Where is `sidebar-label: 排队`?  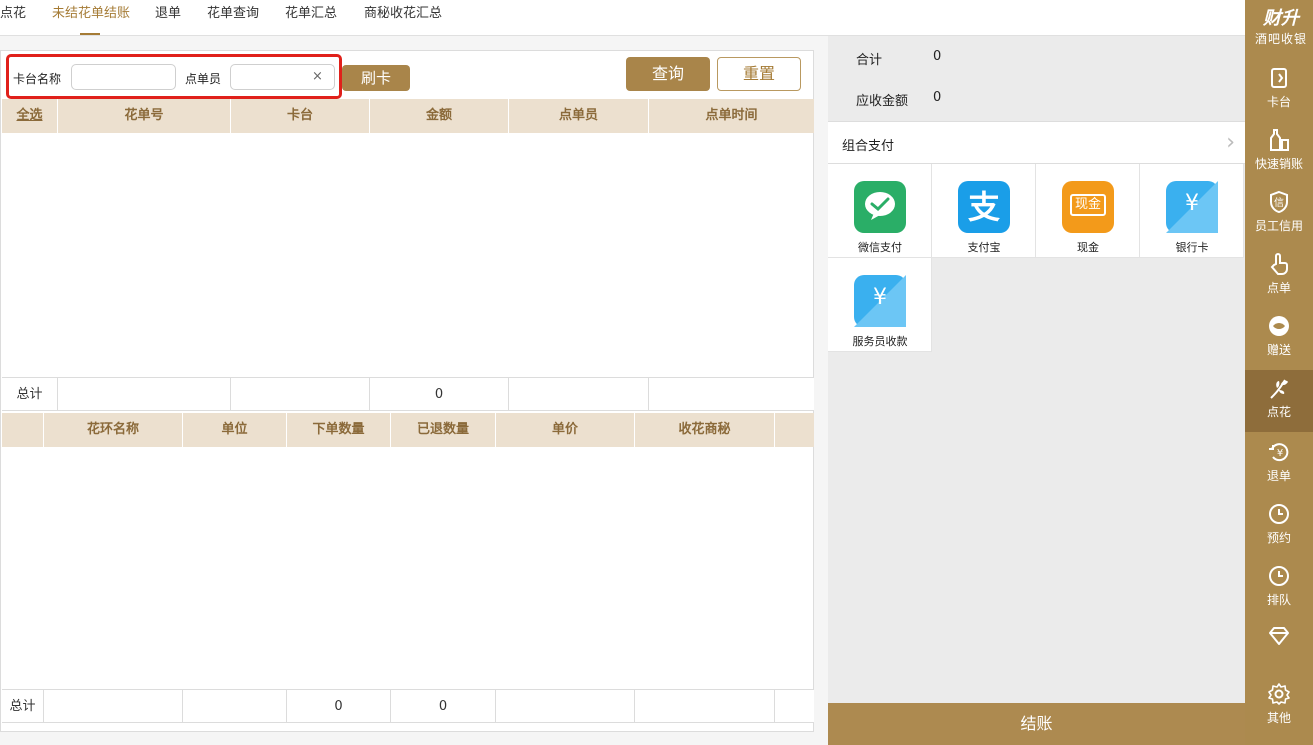
sidebar-label: 排队 is located at coordinates (1278, 600).